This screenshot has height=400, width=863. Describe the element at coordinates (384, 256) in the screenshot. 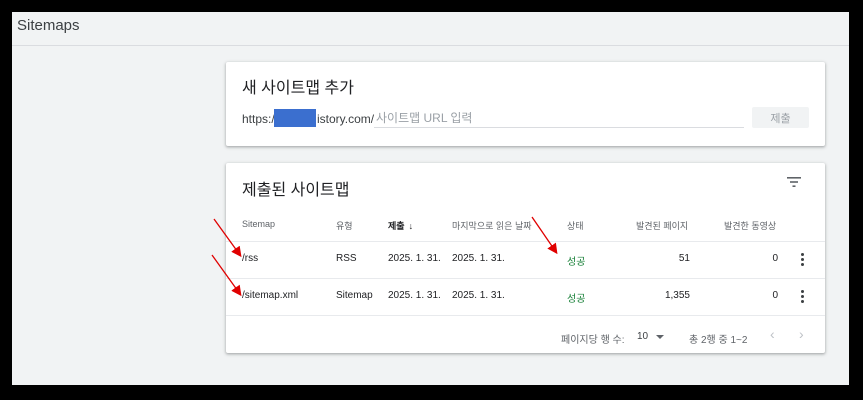

I see `annotation-arrows` at that location.